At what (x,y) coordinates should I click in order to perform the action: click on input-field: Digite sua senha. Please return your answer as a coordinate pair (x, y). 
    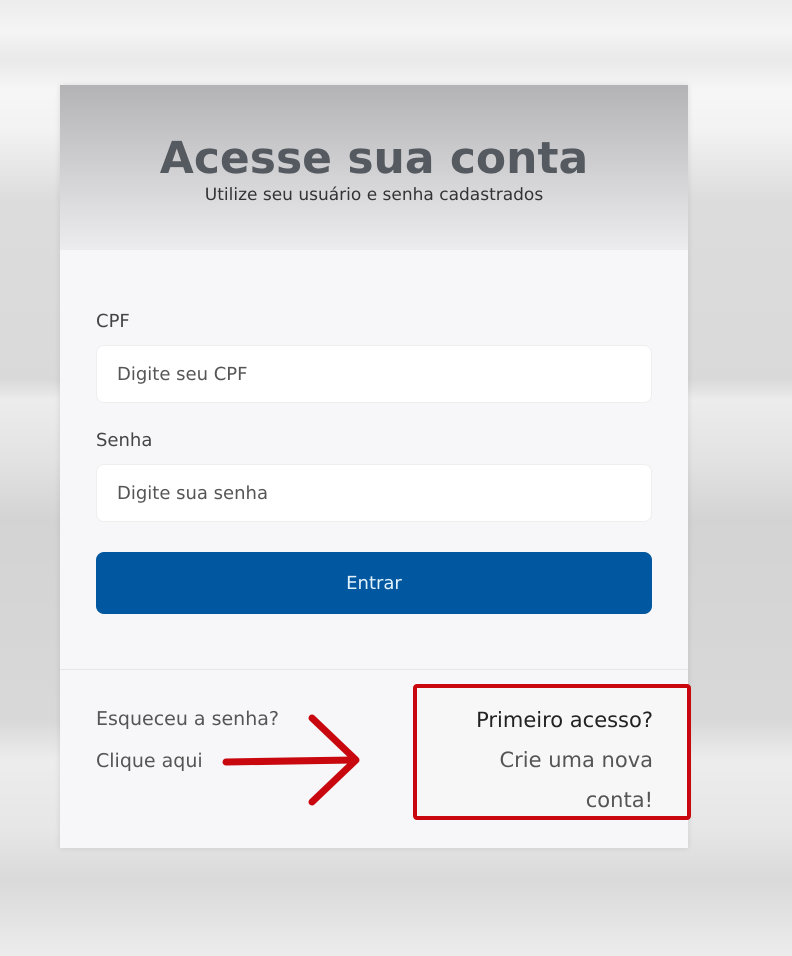
    Looking at the image, I should click on (374, 493).